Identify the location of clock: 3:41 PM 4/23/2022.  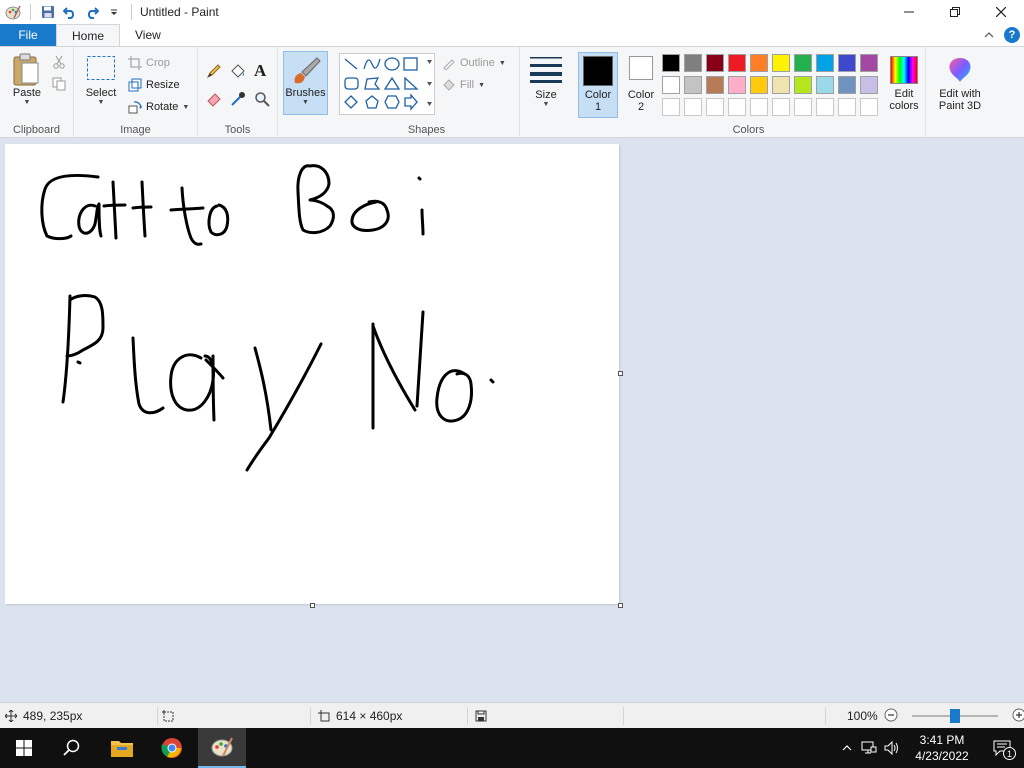
(942, 748).